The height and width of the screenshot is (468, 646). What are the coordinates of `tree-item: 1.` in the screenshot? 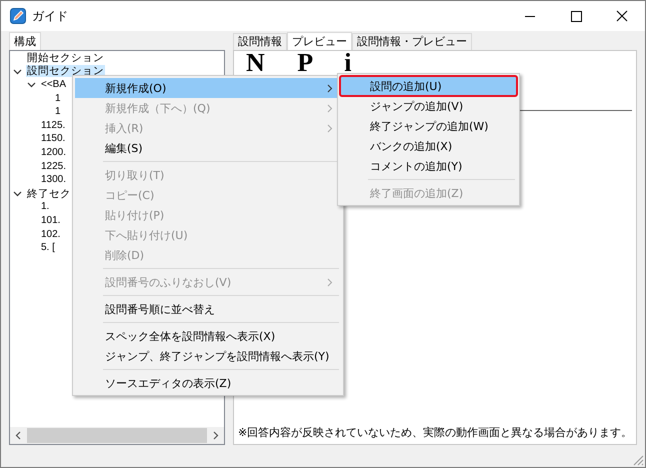 It's located at (45, 207).